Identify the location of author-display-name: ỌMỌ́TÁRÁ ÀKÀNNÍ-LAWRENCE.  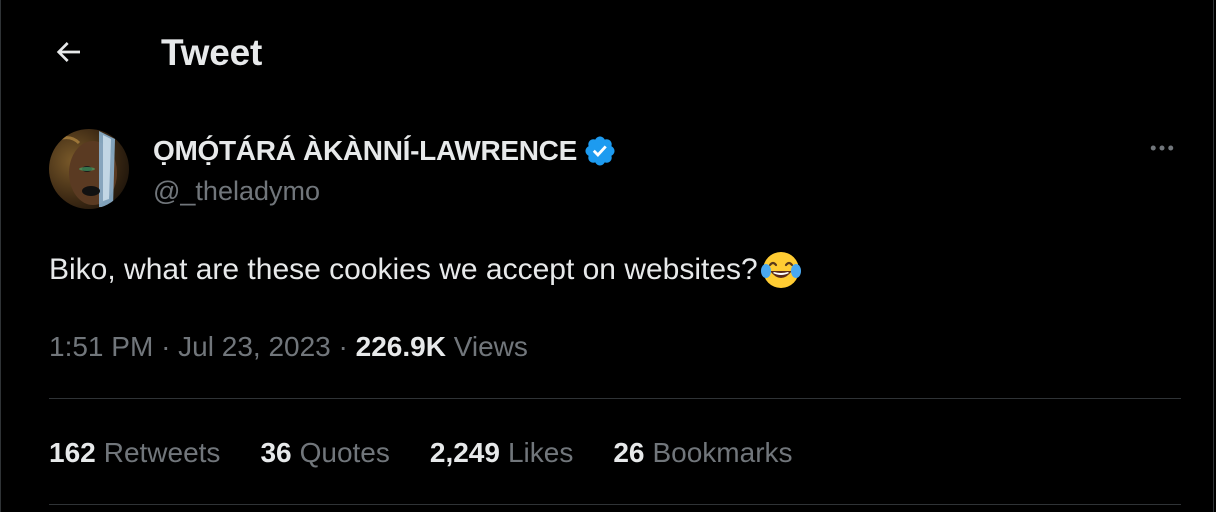
(365, 151).